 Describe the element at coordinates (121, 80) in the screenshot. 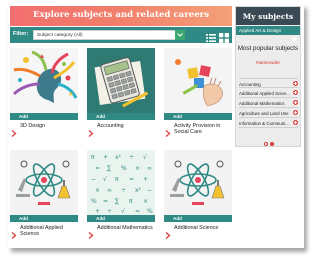

I see `subject-image-accounting` at that location.